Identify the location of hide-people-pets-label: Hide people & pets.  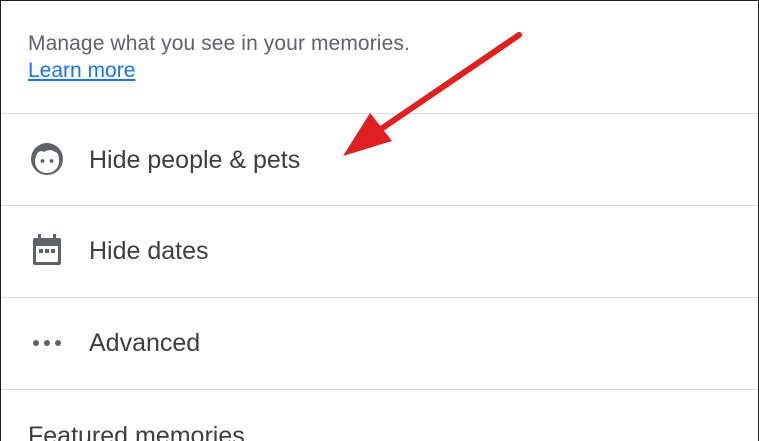
(195, 160).